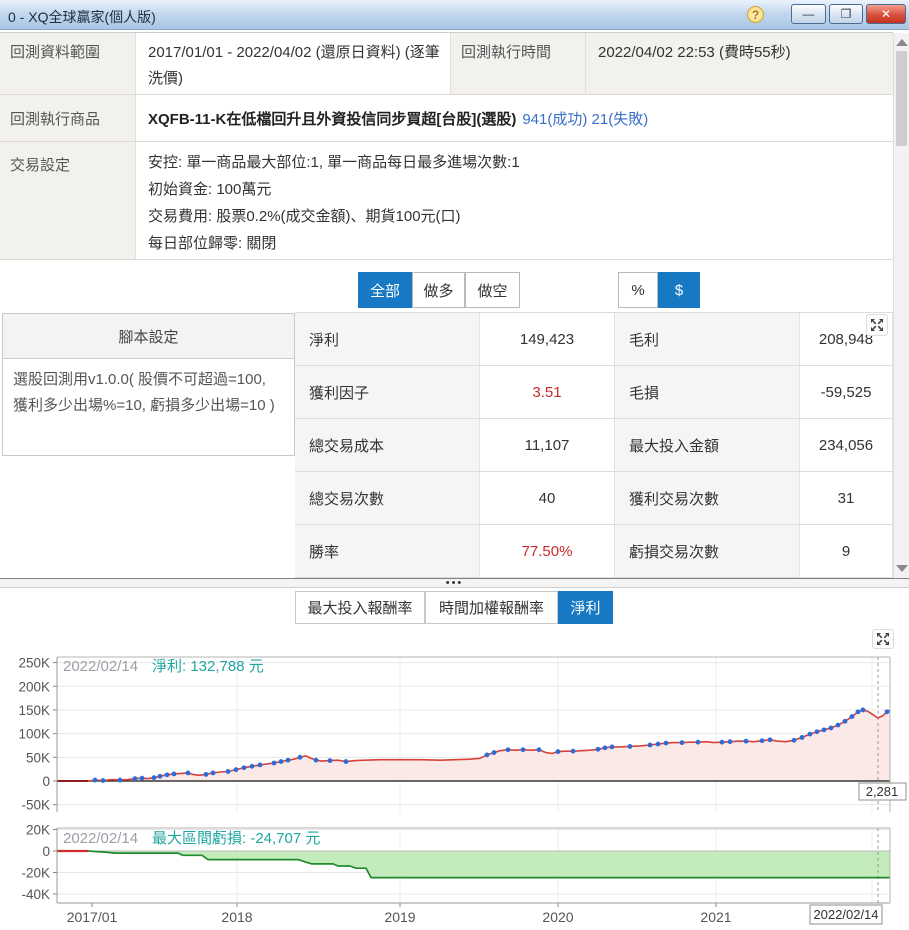  Describe the element at coordinates (739, 64) in the screenshot. I see `exec-time-value: 2022/04/02 22:53 (費時55秒)` at that location.